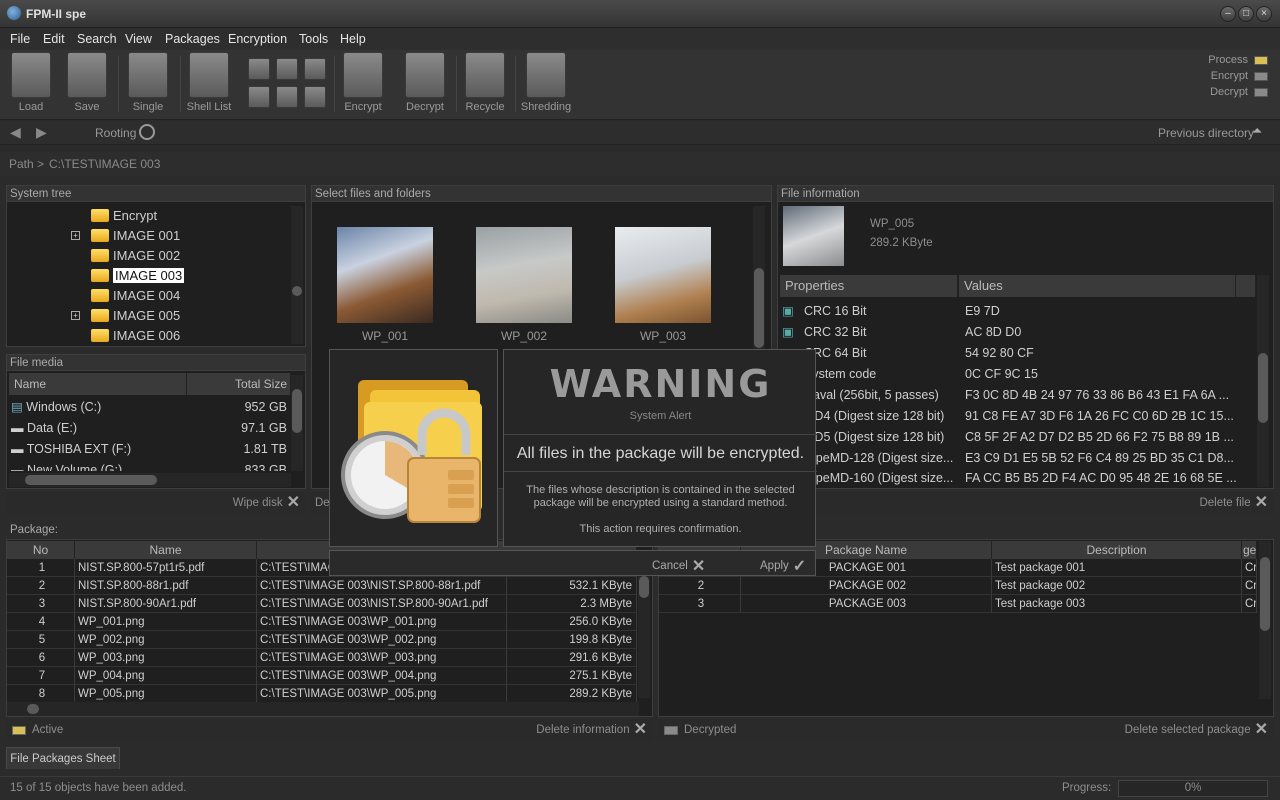  What do you see at coordinates (353, 39) in the screenshot?
I see `menu-help: Help` at bounding box center [353, 39].